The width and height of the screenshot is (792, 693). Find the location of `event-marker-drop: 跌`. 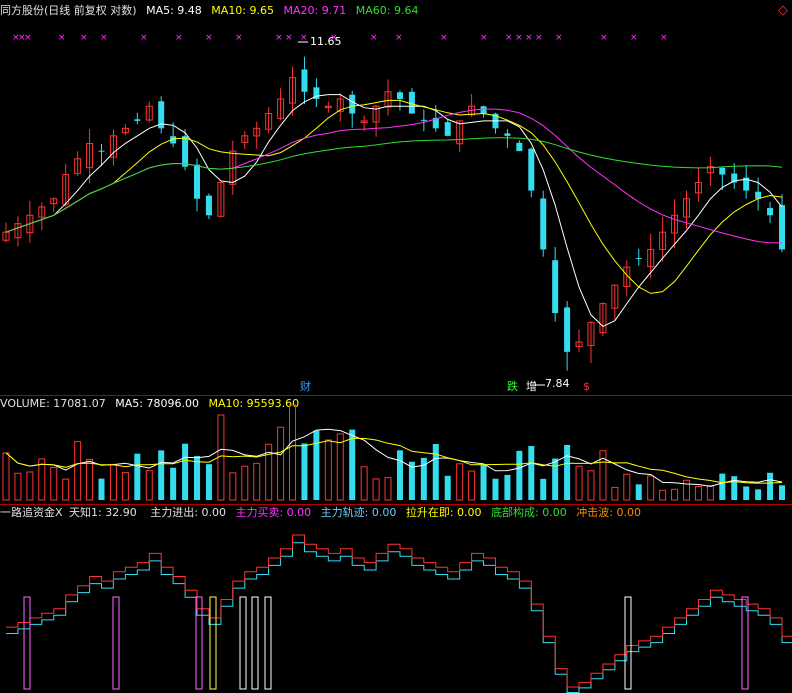

event-marker-drop: 跌 is located at coordinates (512, 387).